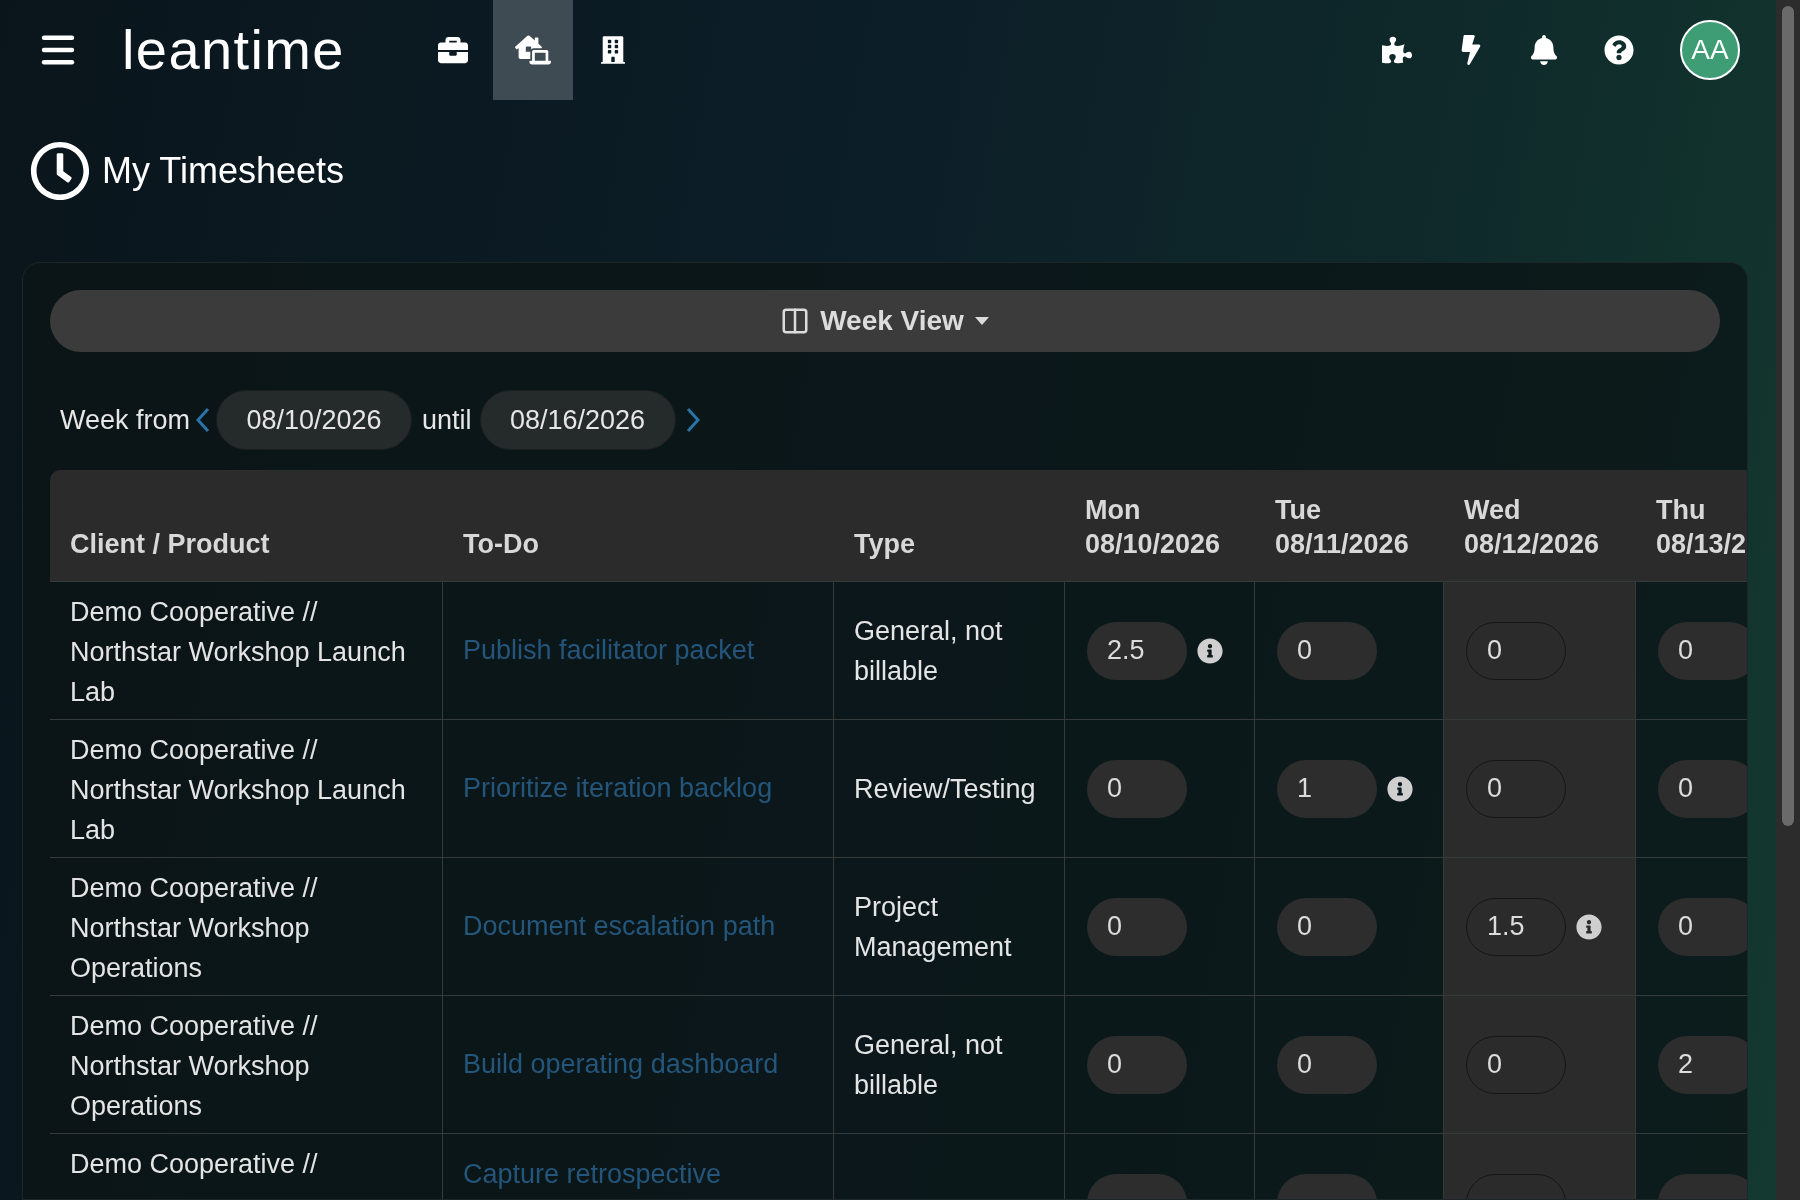 This screenshot has width=1800, height=1200. I want to click on type-cell-text: Review/Testing, so click(945, 789).